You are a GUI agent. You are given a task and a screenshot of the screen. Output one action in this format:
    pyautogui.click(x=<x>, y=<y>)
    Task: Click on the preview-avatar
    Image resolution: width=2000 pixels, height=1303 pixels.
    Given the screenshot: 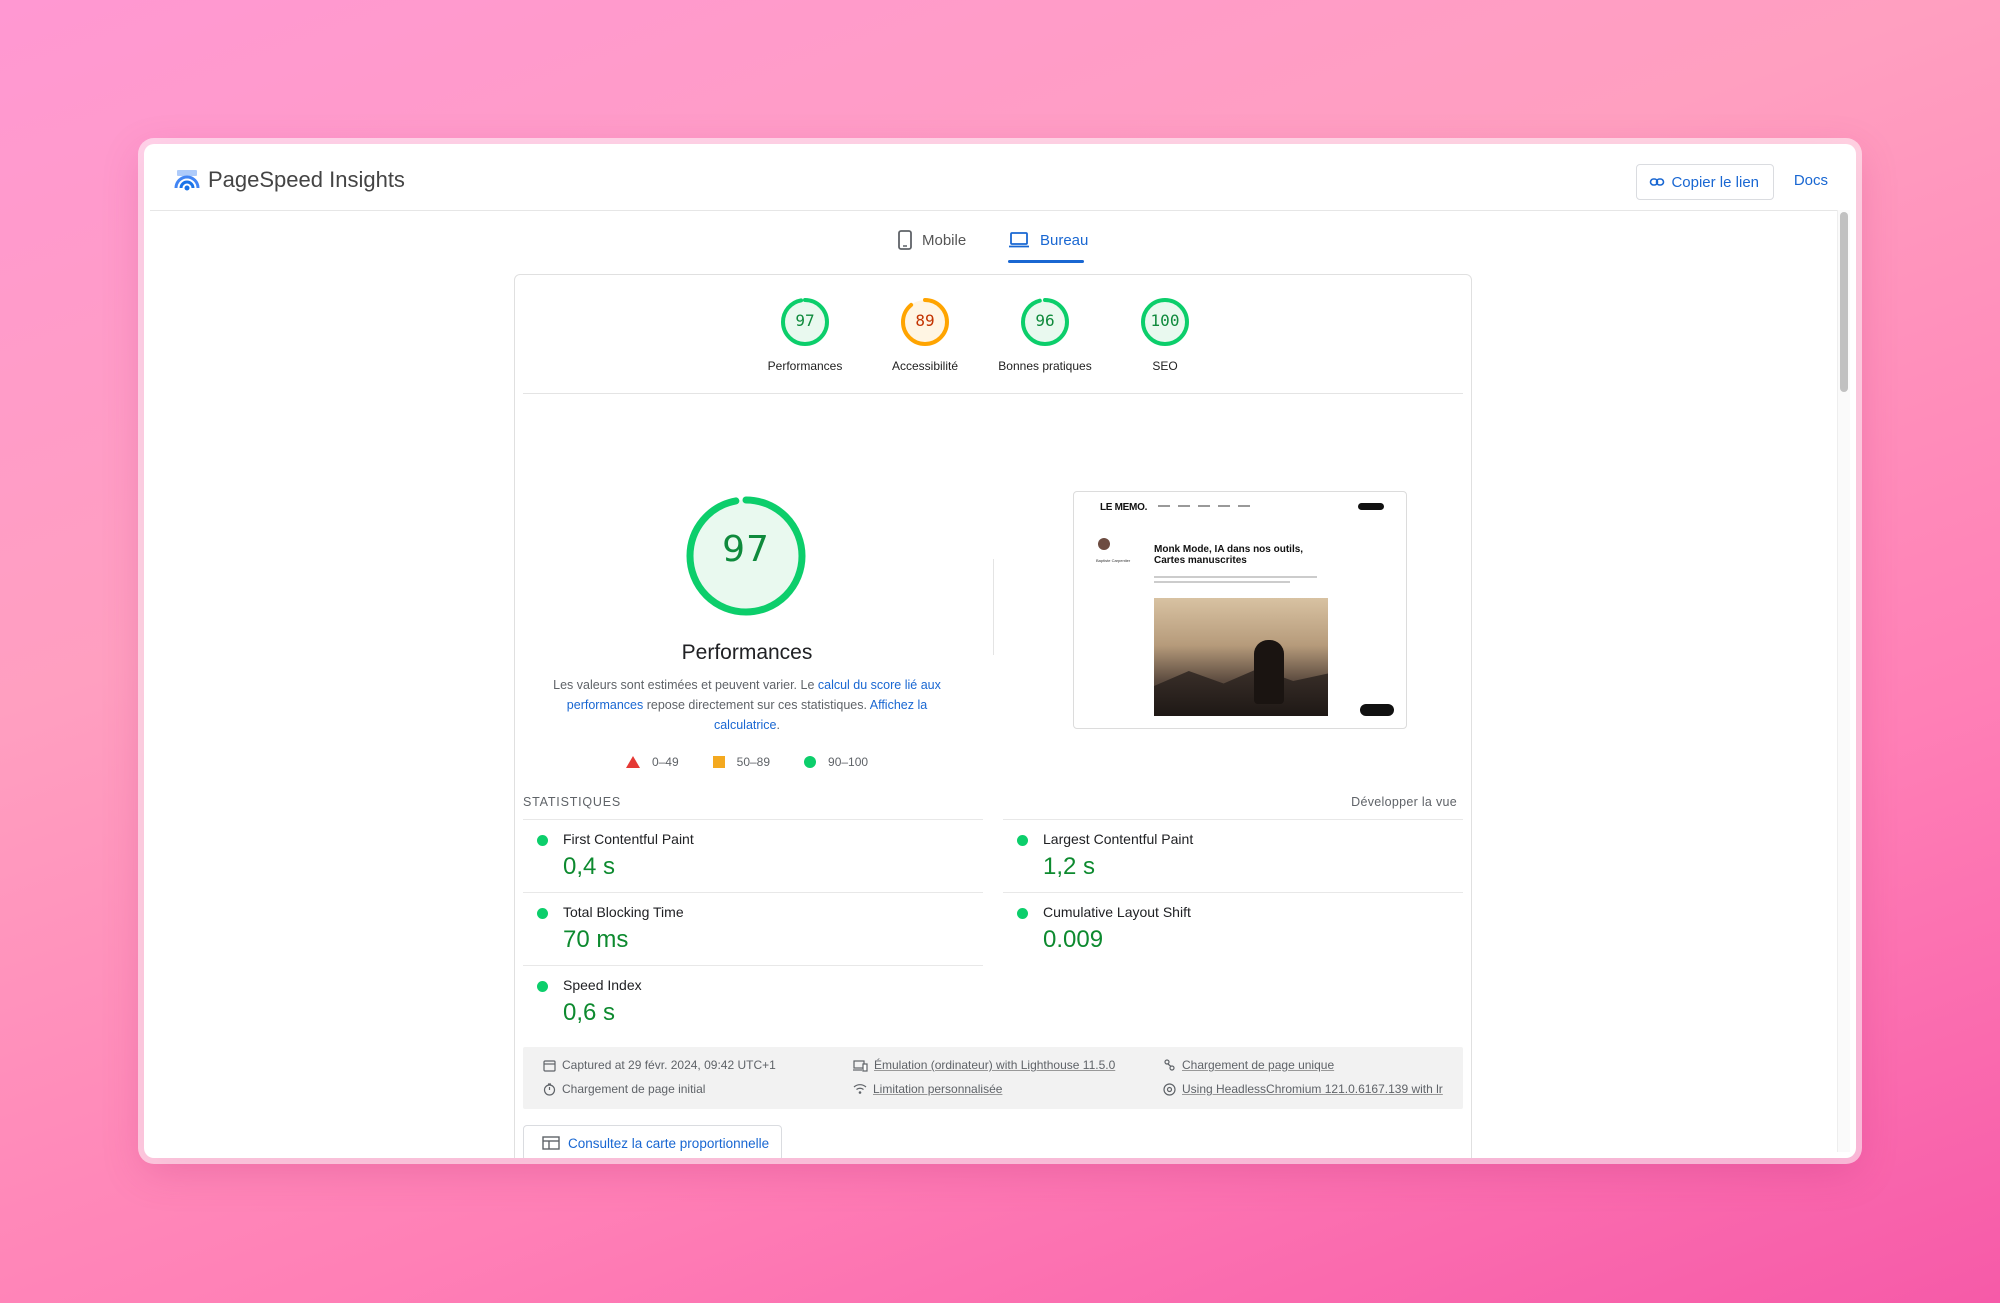 What is the action you would take?
    pyautogui.click(x=1104, y=544)
    